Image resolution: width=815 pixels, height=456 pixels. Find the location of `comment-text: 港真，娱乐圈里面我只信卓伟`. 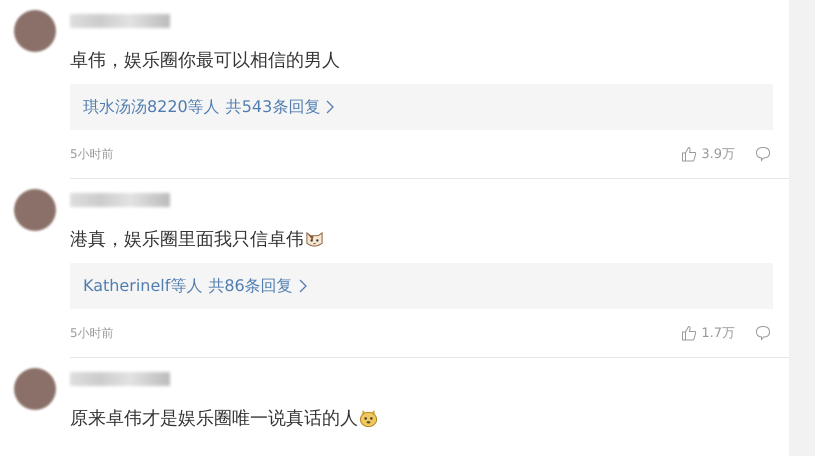

comment-text: 港真，娱乐圈里面我只信卓伟 is located at coordinates (187, 239).